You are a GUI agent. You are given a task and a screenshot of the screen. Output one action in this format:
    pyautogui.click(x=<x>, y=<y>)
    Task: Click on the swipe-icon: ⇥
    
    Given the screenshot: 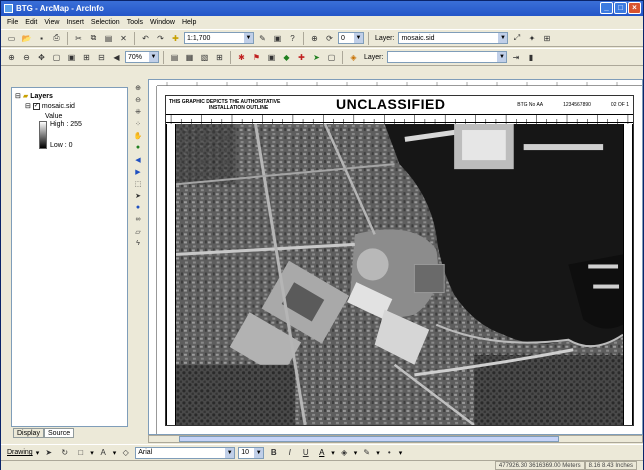 What is the action you would take?
    pyautogui.click(x=515, y=57)
    